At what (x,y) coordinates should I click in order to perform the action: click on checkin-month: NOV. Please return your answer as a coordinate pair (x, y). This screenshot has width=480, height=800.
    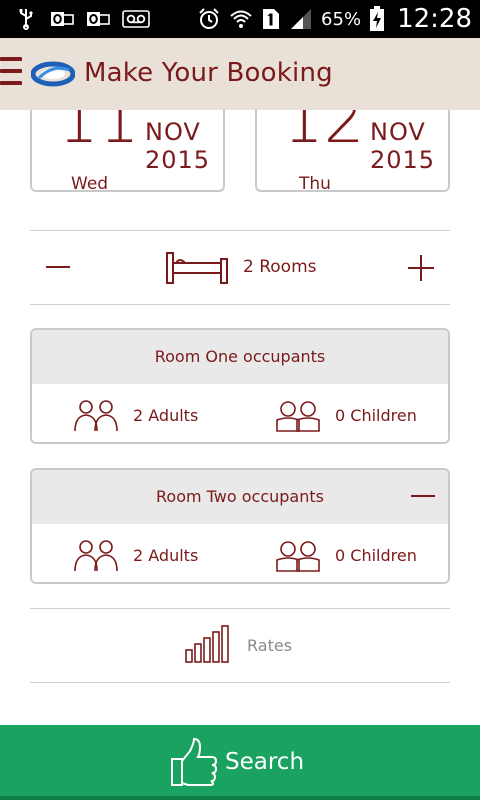
    Looking at the image, I should click on (173, 132).